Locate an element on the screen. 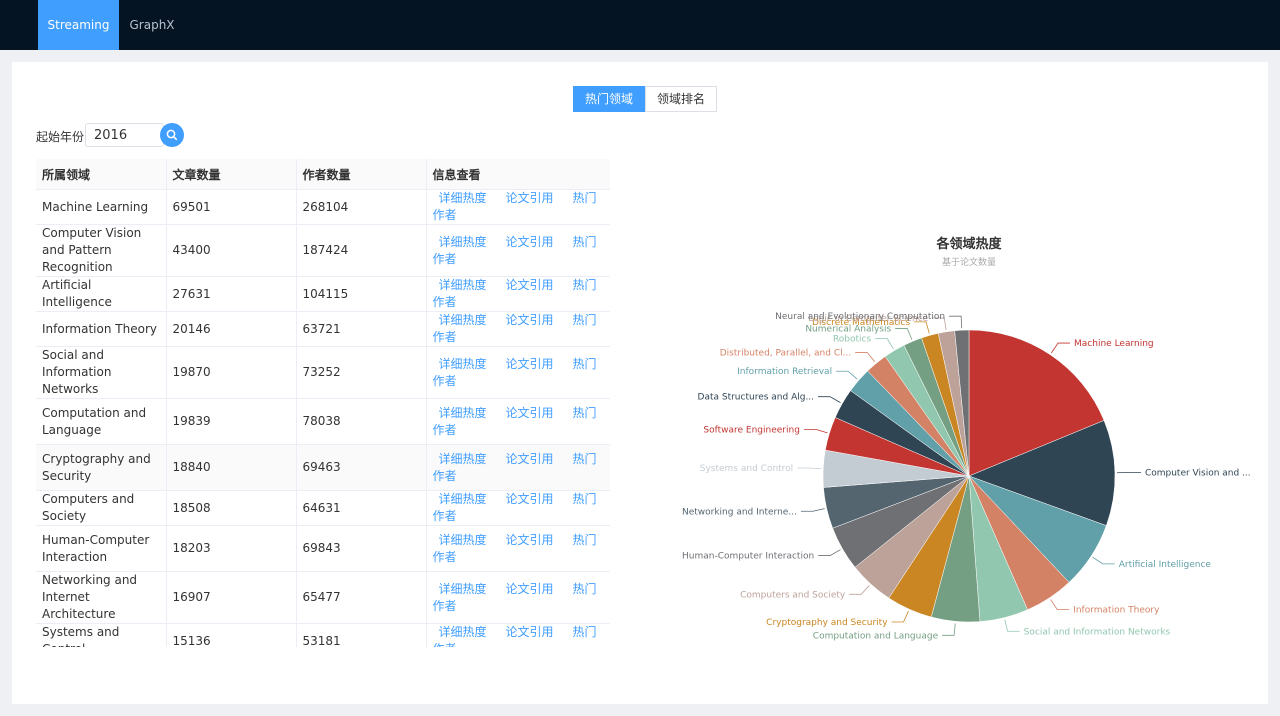 The height and width of the screenshot is (716, 1280). author-count-cell: 104115 is located at coordinates (361, 294).